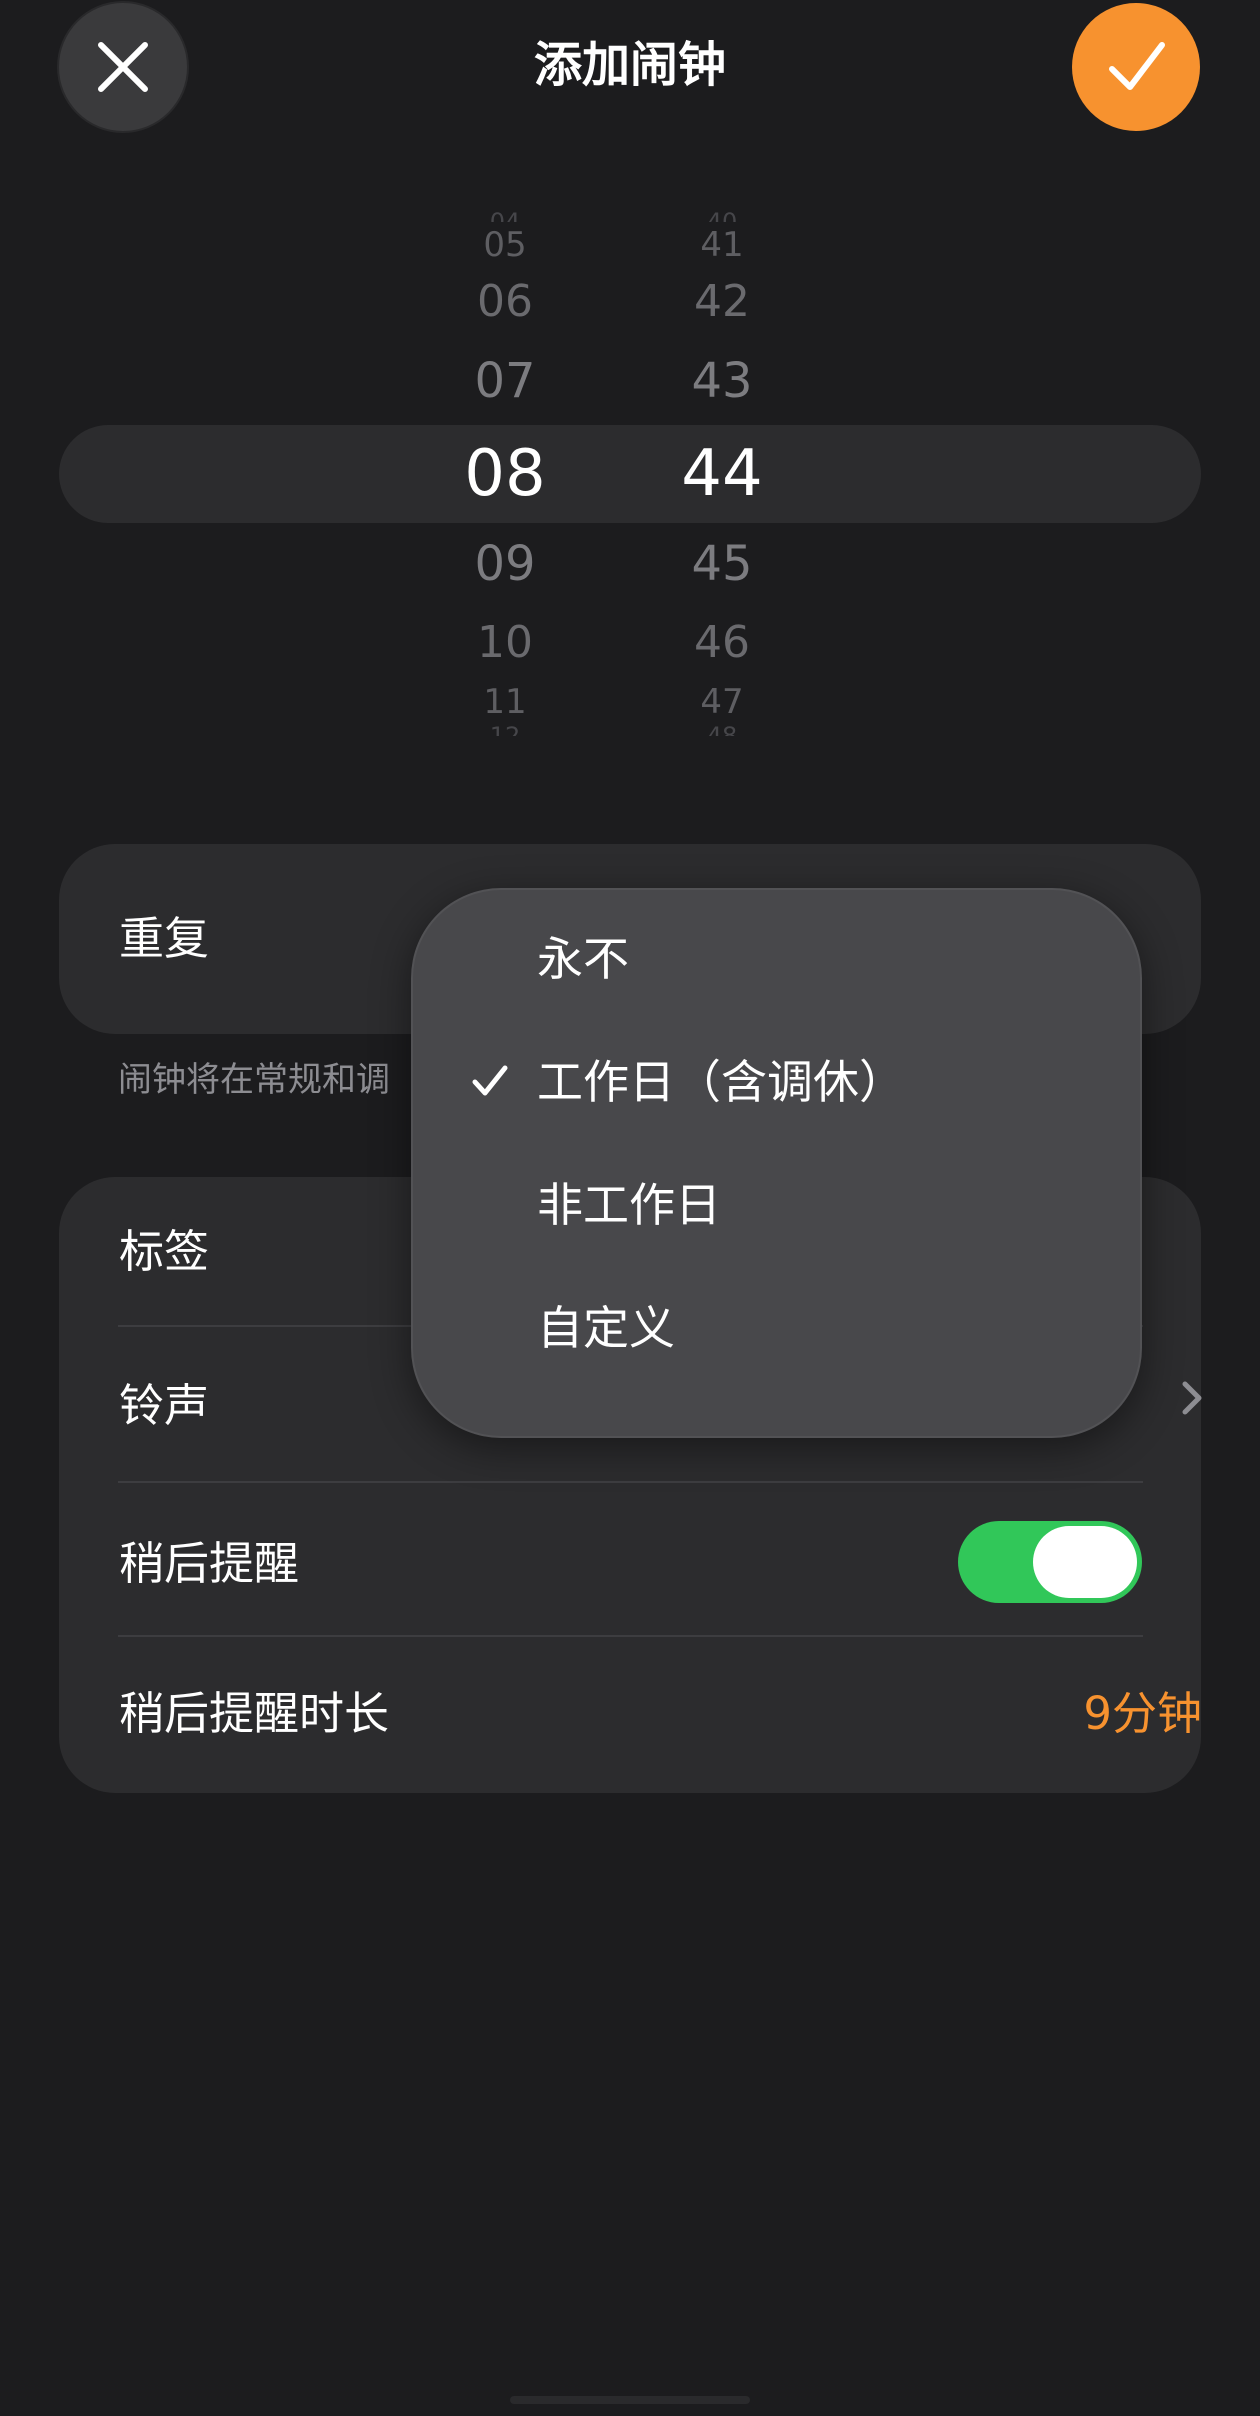 Image resolution: width=1260 pixels, height=2416 pixels. I want to click on label-row: 标签, so click(164, 1252).